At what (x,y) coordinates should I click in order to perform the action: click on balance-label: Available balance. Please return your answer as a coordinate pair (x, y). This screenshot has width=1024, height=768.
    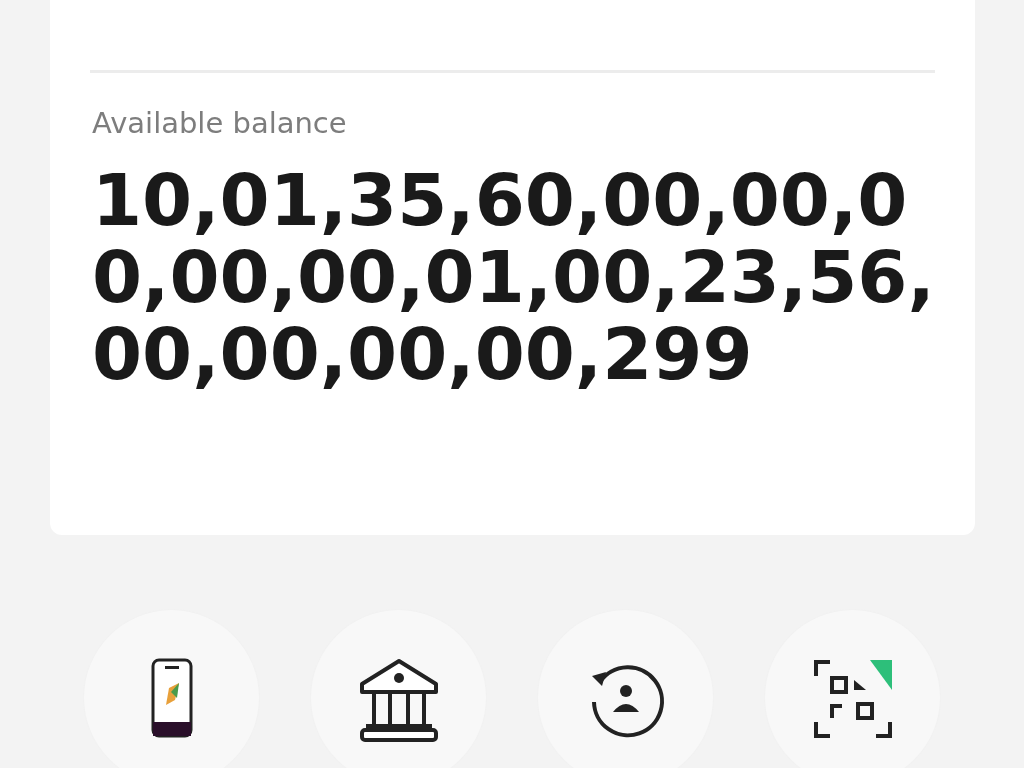
    Looking at the image, I should click on (219, 123).